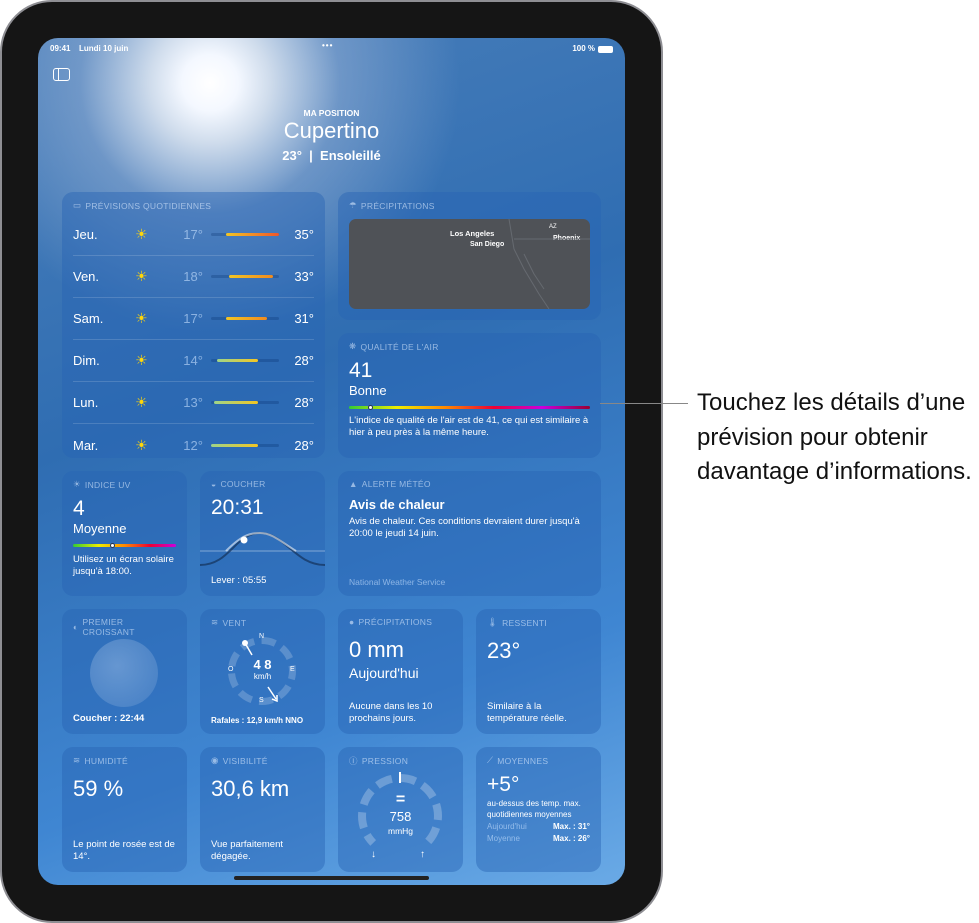 The height and width of the screenshot is (923, 979). I want to click on forecast-row: Ven. ☀ 18° 33°, so click(193, 277).